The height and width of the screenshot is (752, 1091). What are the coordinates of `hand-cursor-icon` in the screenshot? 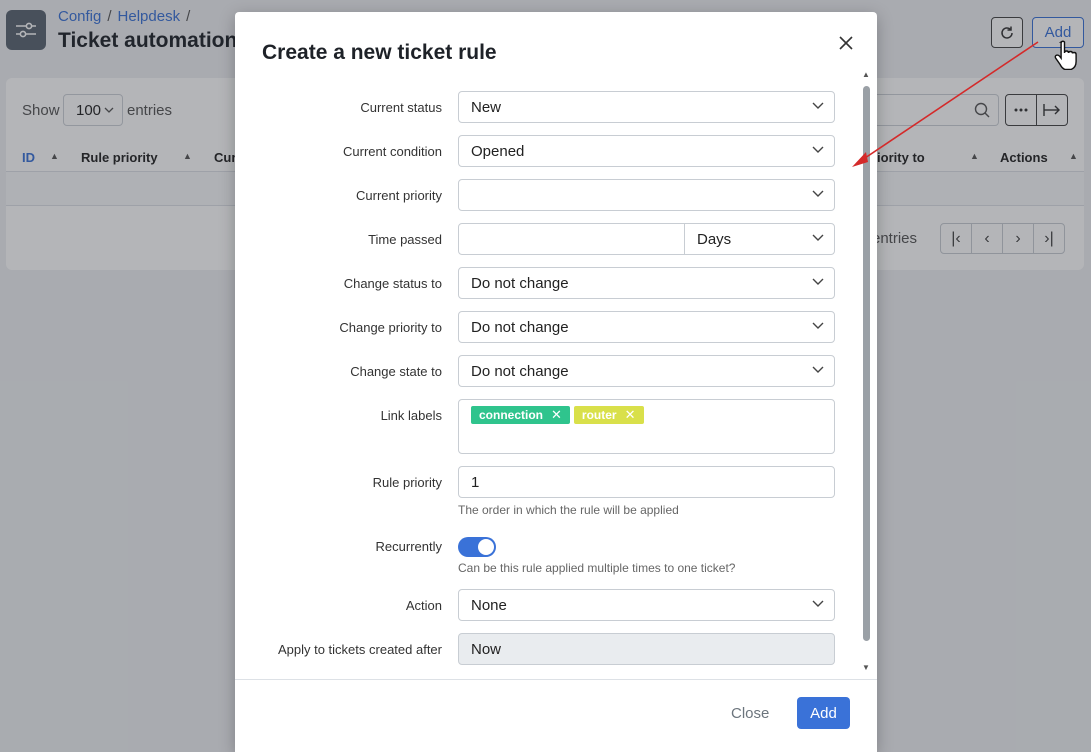 It's located at (1065, 55).